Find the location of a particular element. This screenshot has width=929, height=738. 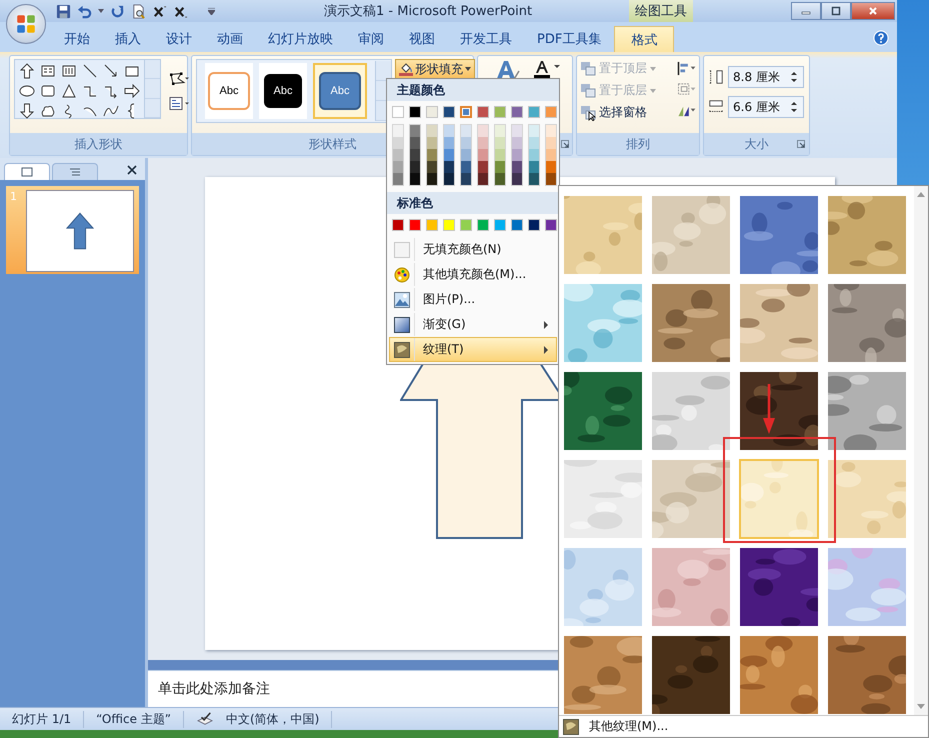

ribbon-tab: 格式 is located at coordinates (644, 39).